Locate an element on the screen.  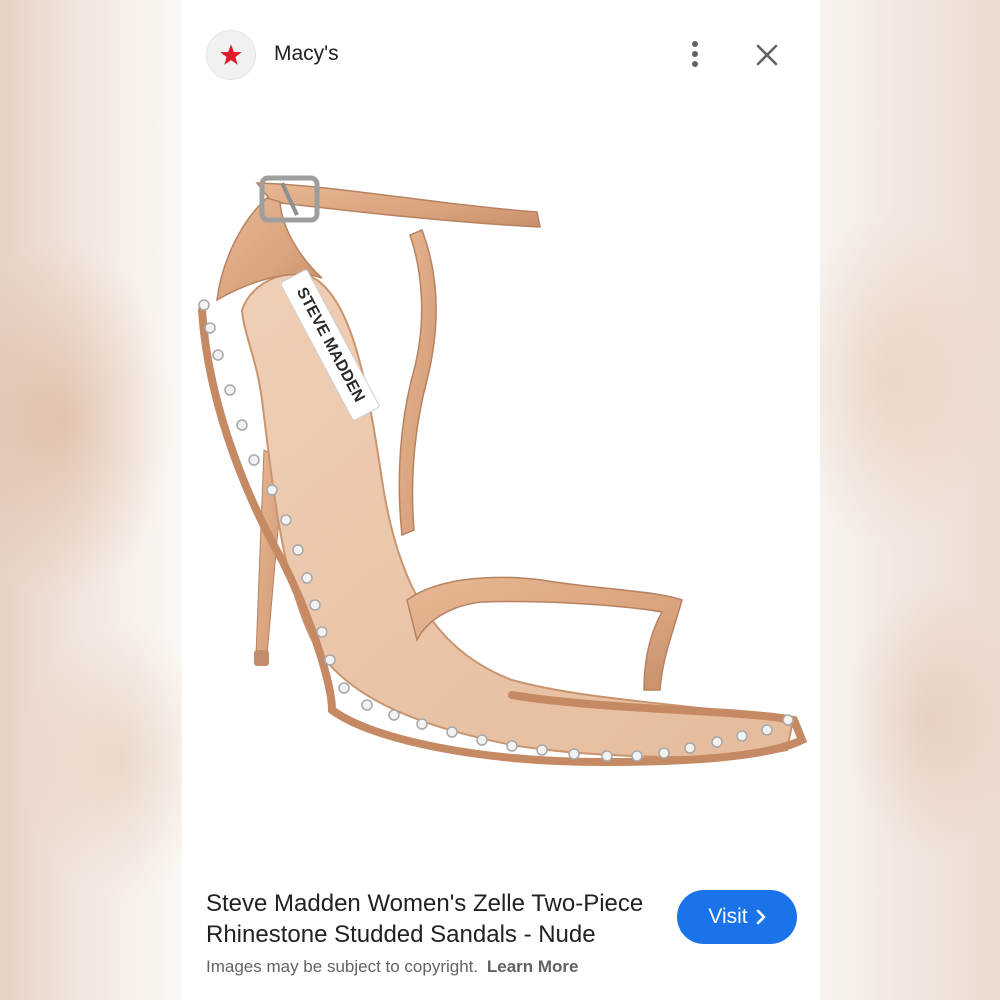
close-button is located at coordinates (767, 55).